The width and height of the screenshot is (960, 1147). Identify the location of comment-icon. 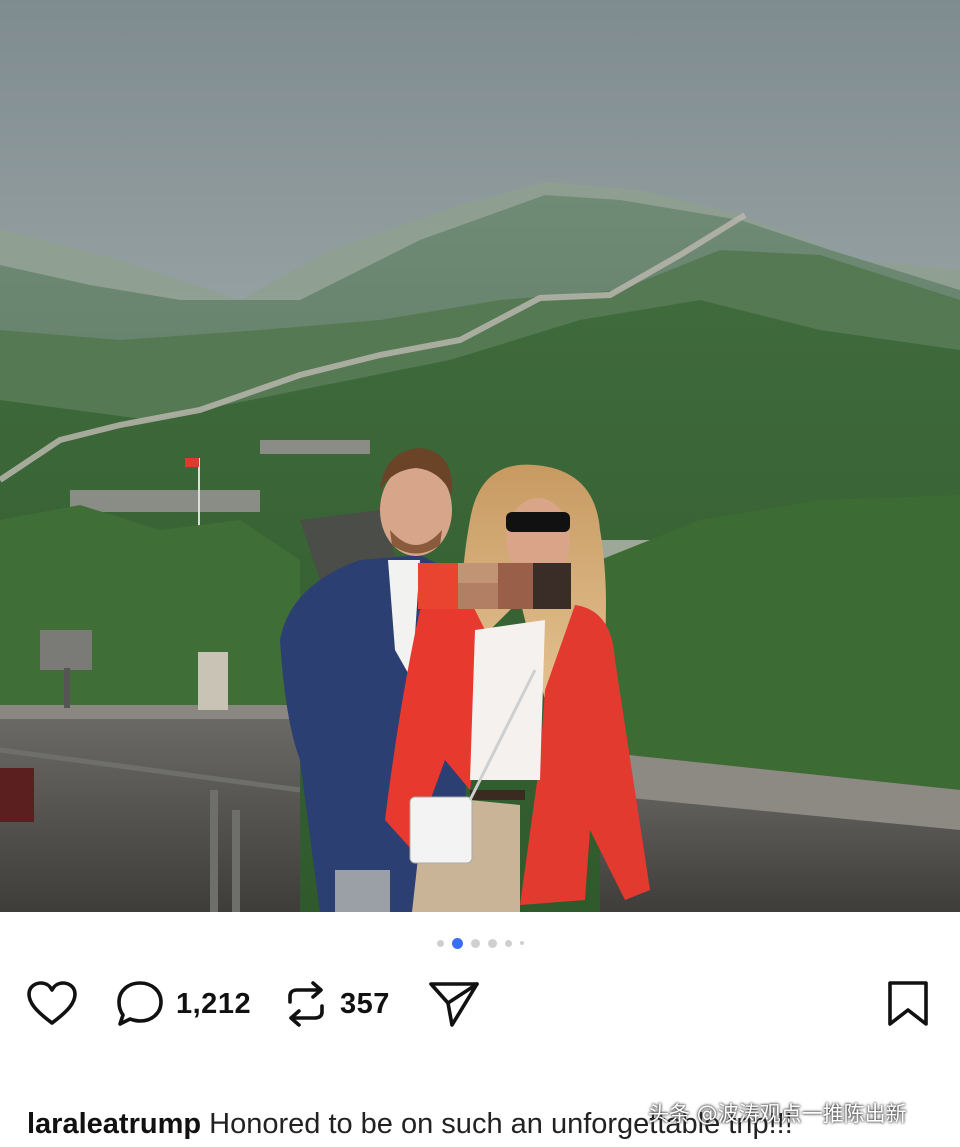
(140, 1003).